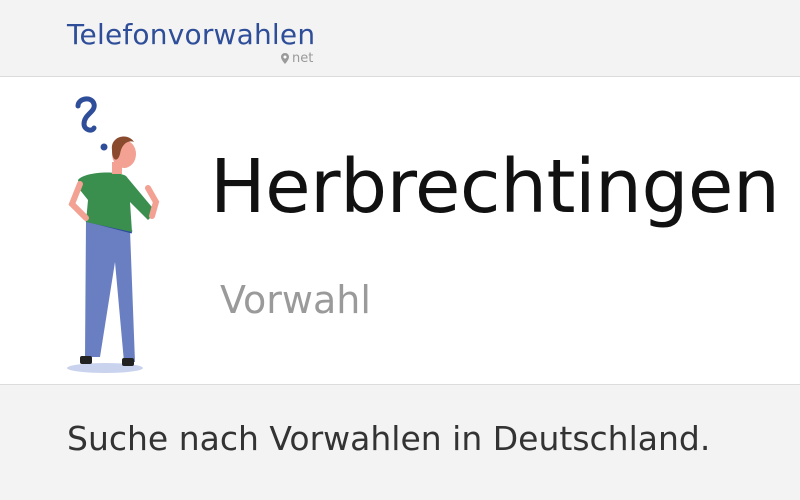 Image resolution: width=800 pixels, height=500 pixels. What do you see at coordinates (495, 187) in the screenshot?
I see `city-heading: Herbrechtingen` at bounding box center [495, 187].